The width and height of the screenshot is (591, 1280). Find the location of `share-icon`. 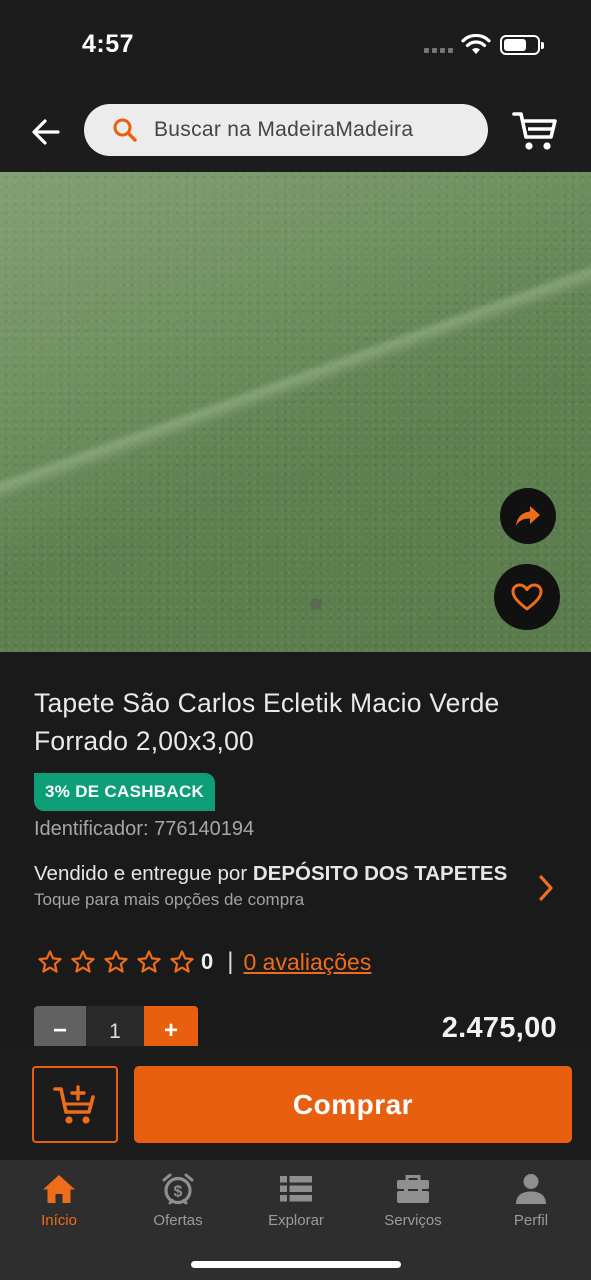

share-icon is located at coordinates (528, 516).